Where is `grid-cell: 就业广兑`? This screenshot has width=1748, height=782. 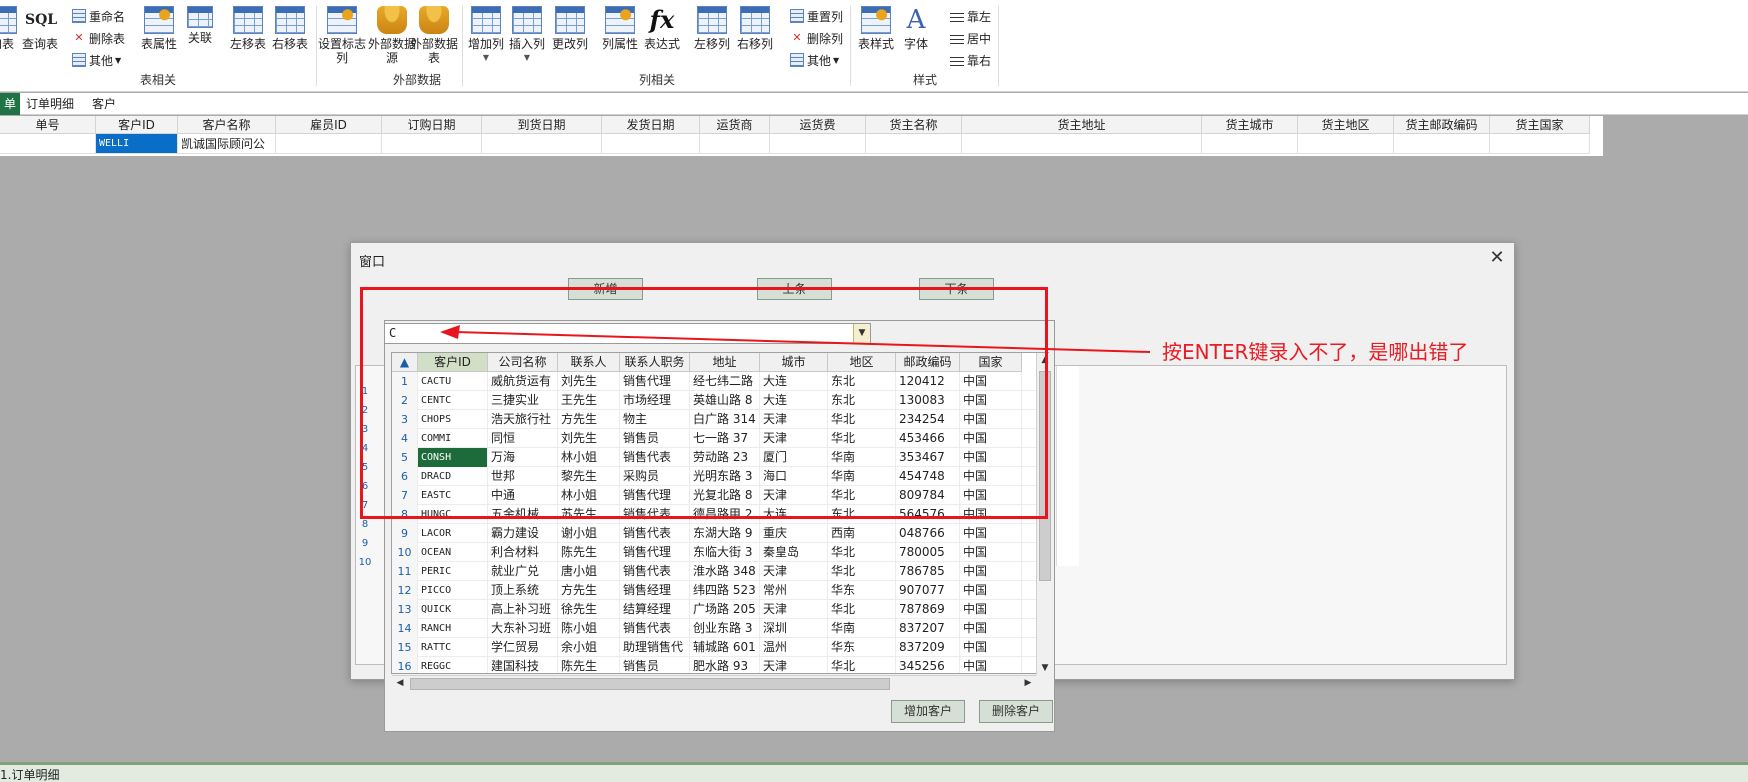
grid-cell: 就业广兑 is located at coordinates (523, 571).